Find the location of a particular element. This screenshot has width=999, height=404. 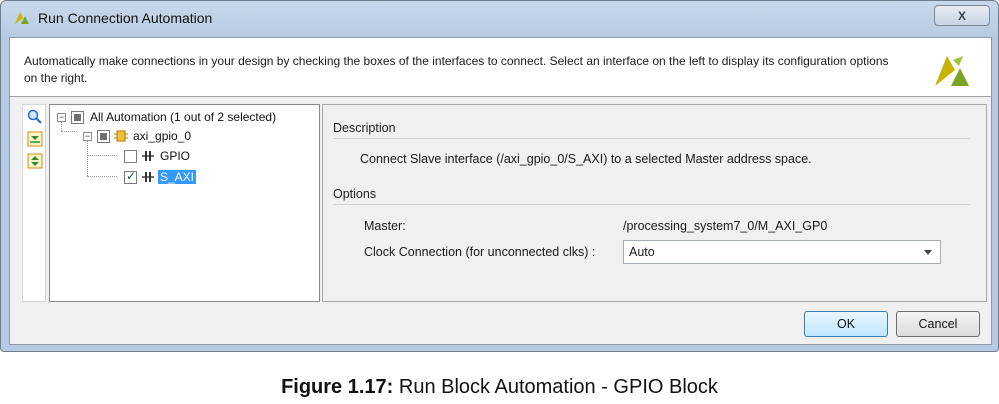

master-value: /processing_system7_0/M_AXI_GP0 is located at coordinates (725, 226).